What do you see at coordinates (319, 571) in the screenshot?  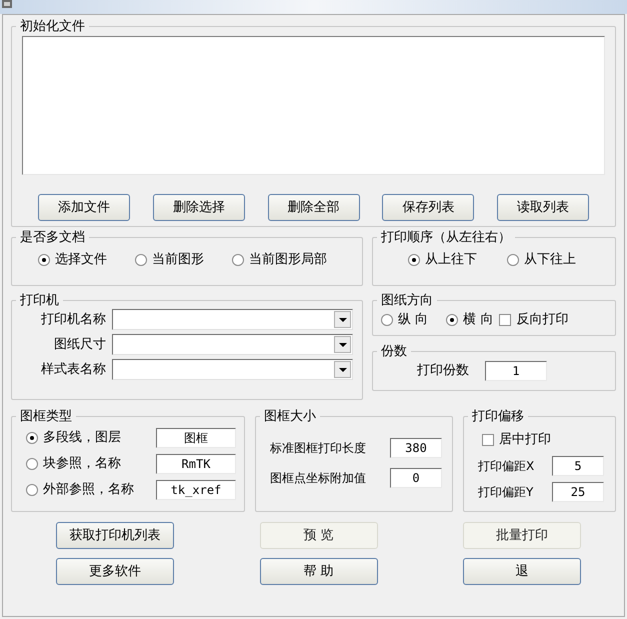 I see `button: 帮 助` at bounding box center [319, 571].